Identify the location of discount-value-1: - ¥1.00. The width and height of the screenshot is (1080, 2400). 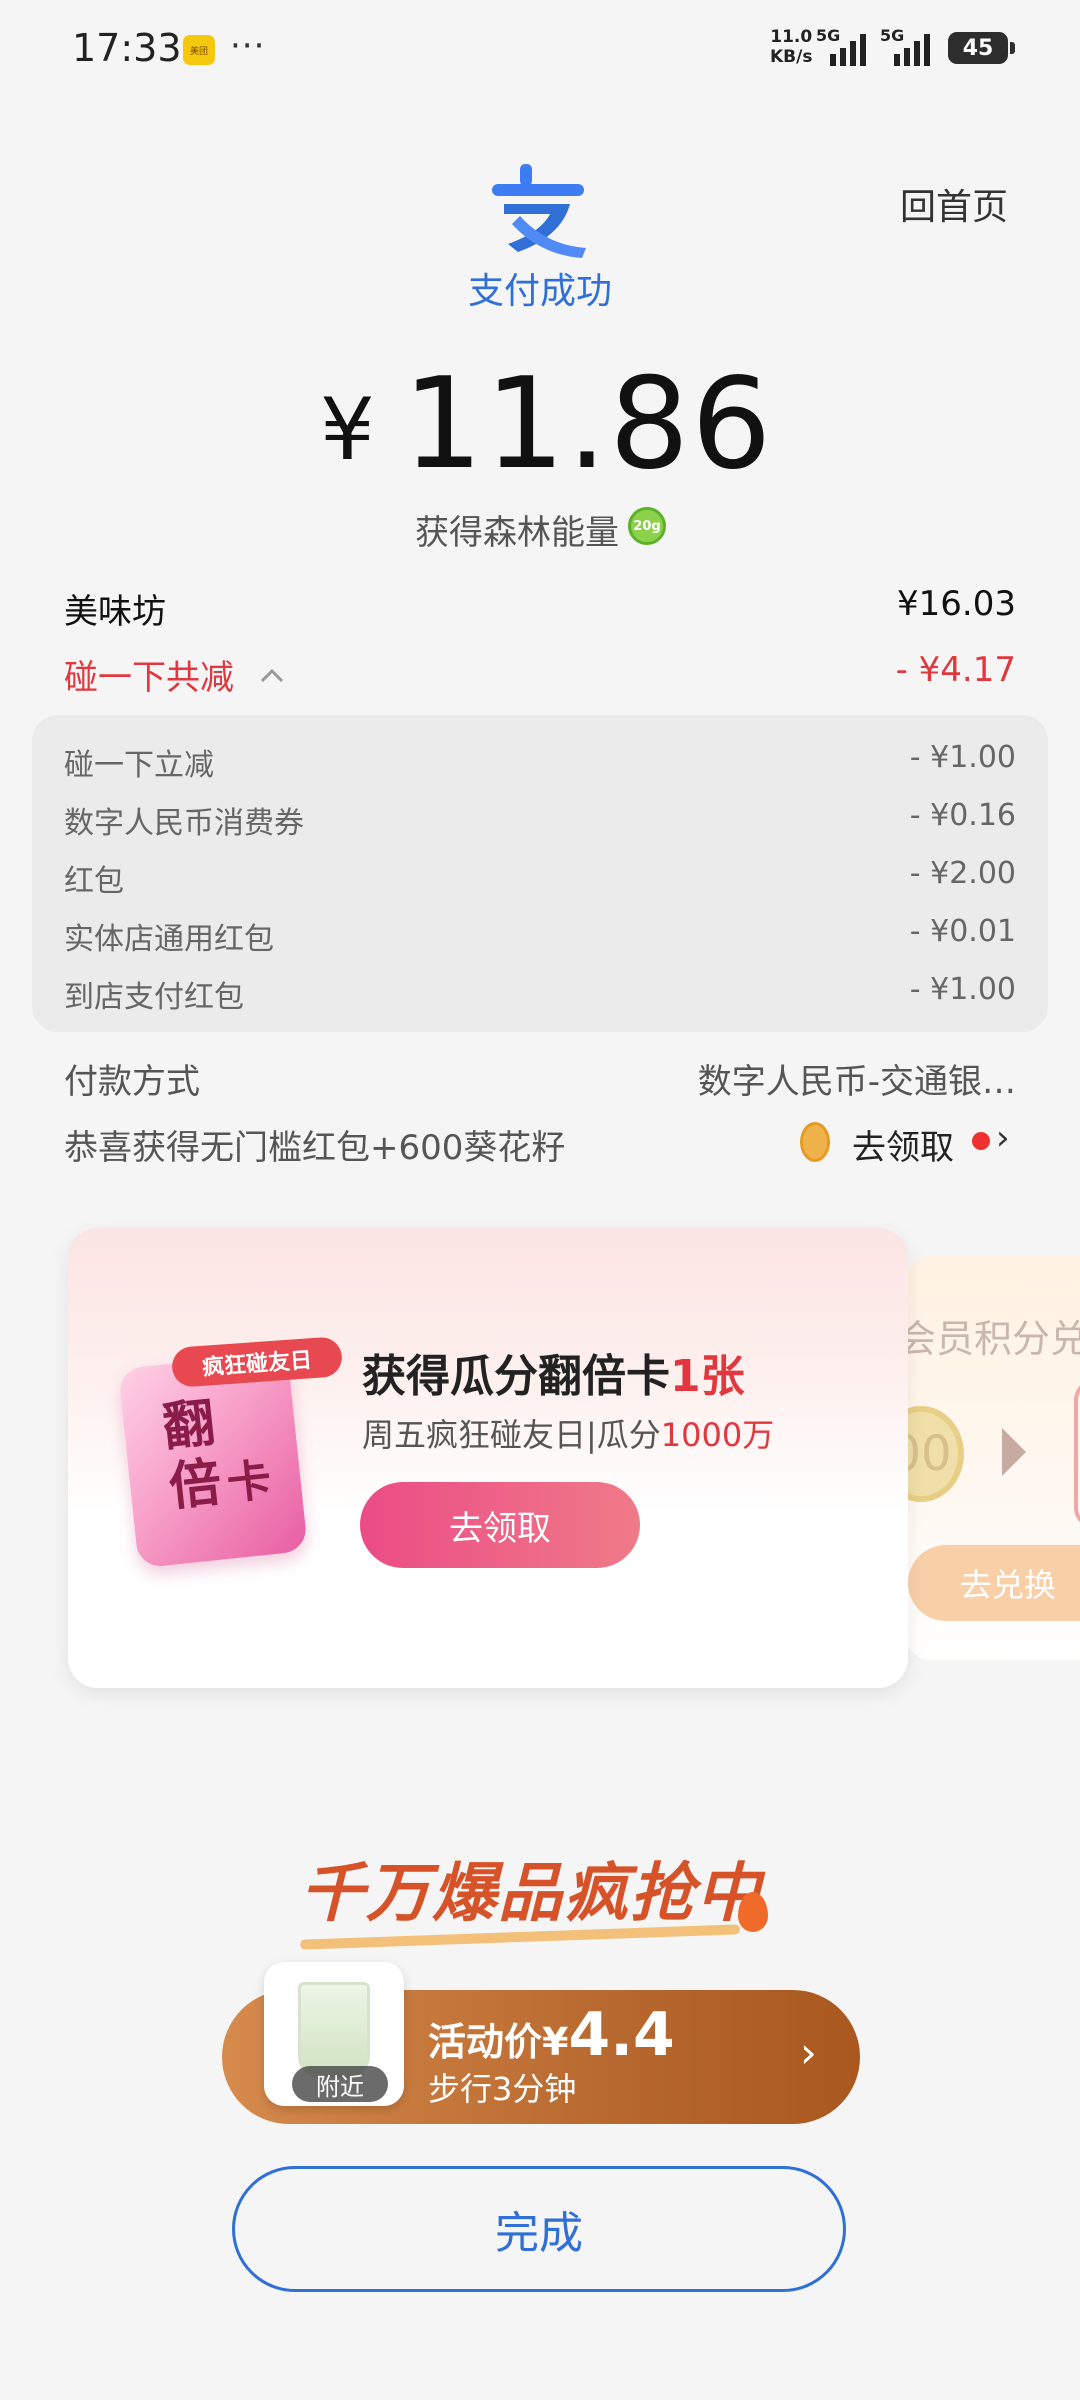
(962, 757).